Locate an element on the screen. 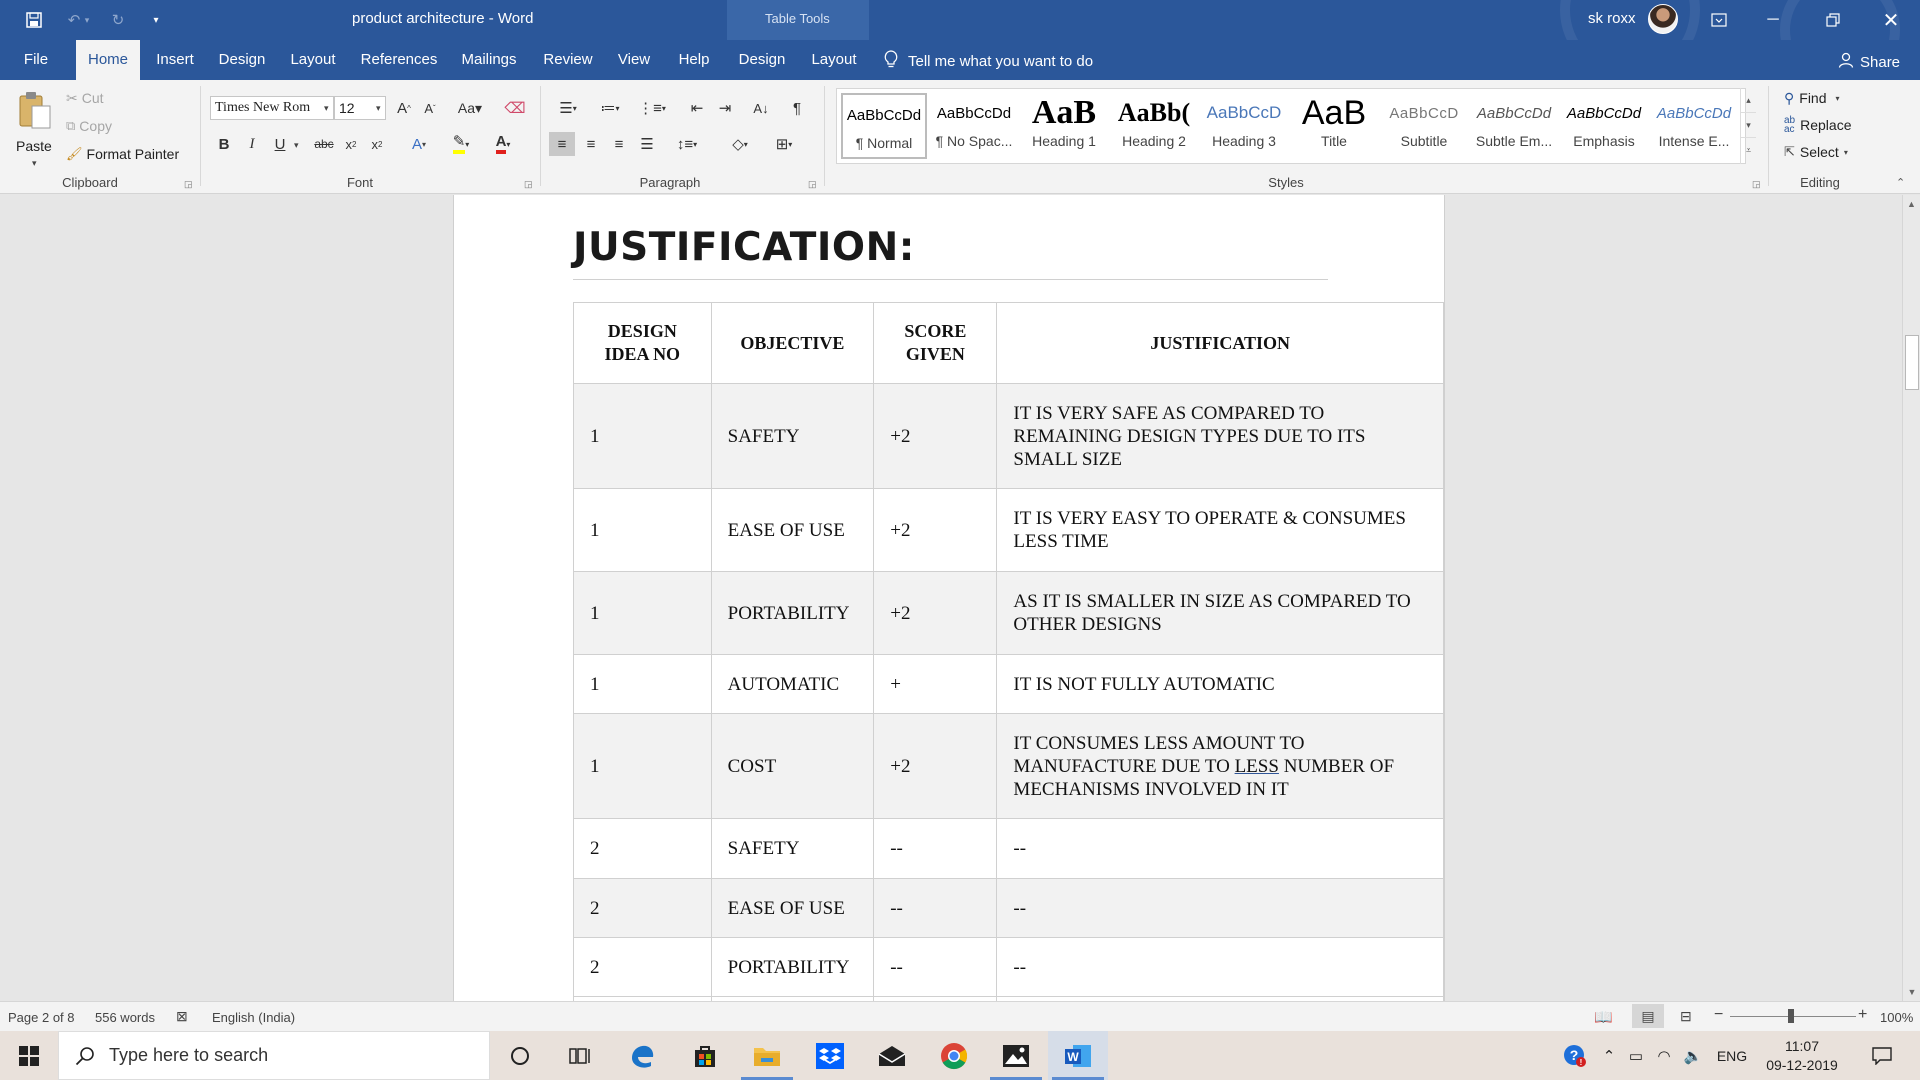  user-name: sk roxx is located at coordinates (1612, 18).